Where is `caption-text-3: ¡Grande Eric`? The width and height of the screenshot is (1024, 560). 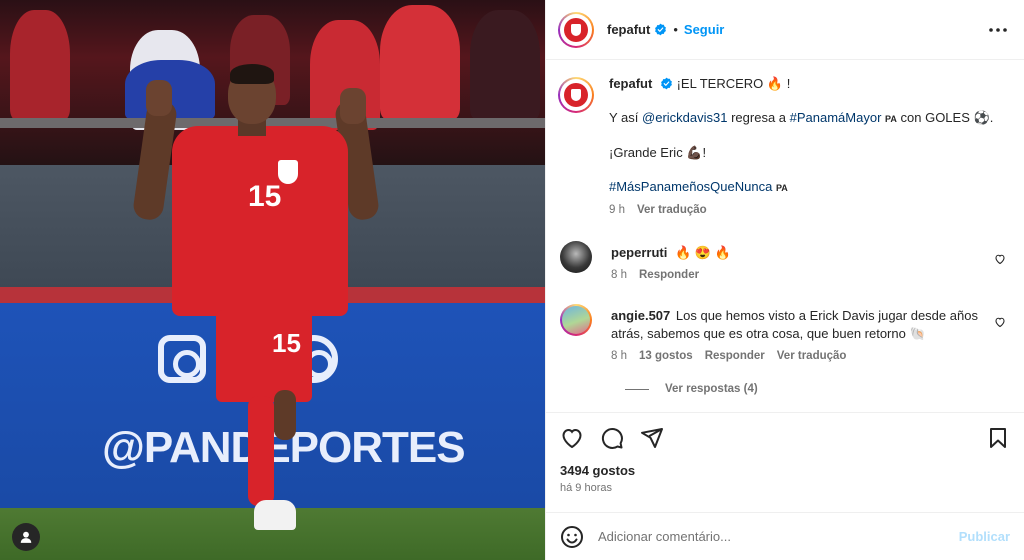
caption-text-3: ¡Grande Eric is located at coordinates (646, 152).